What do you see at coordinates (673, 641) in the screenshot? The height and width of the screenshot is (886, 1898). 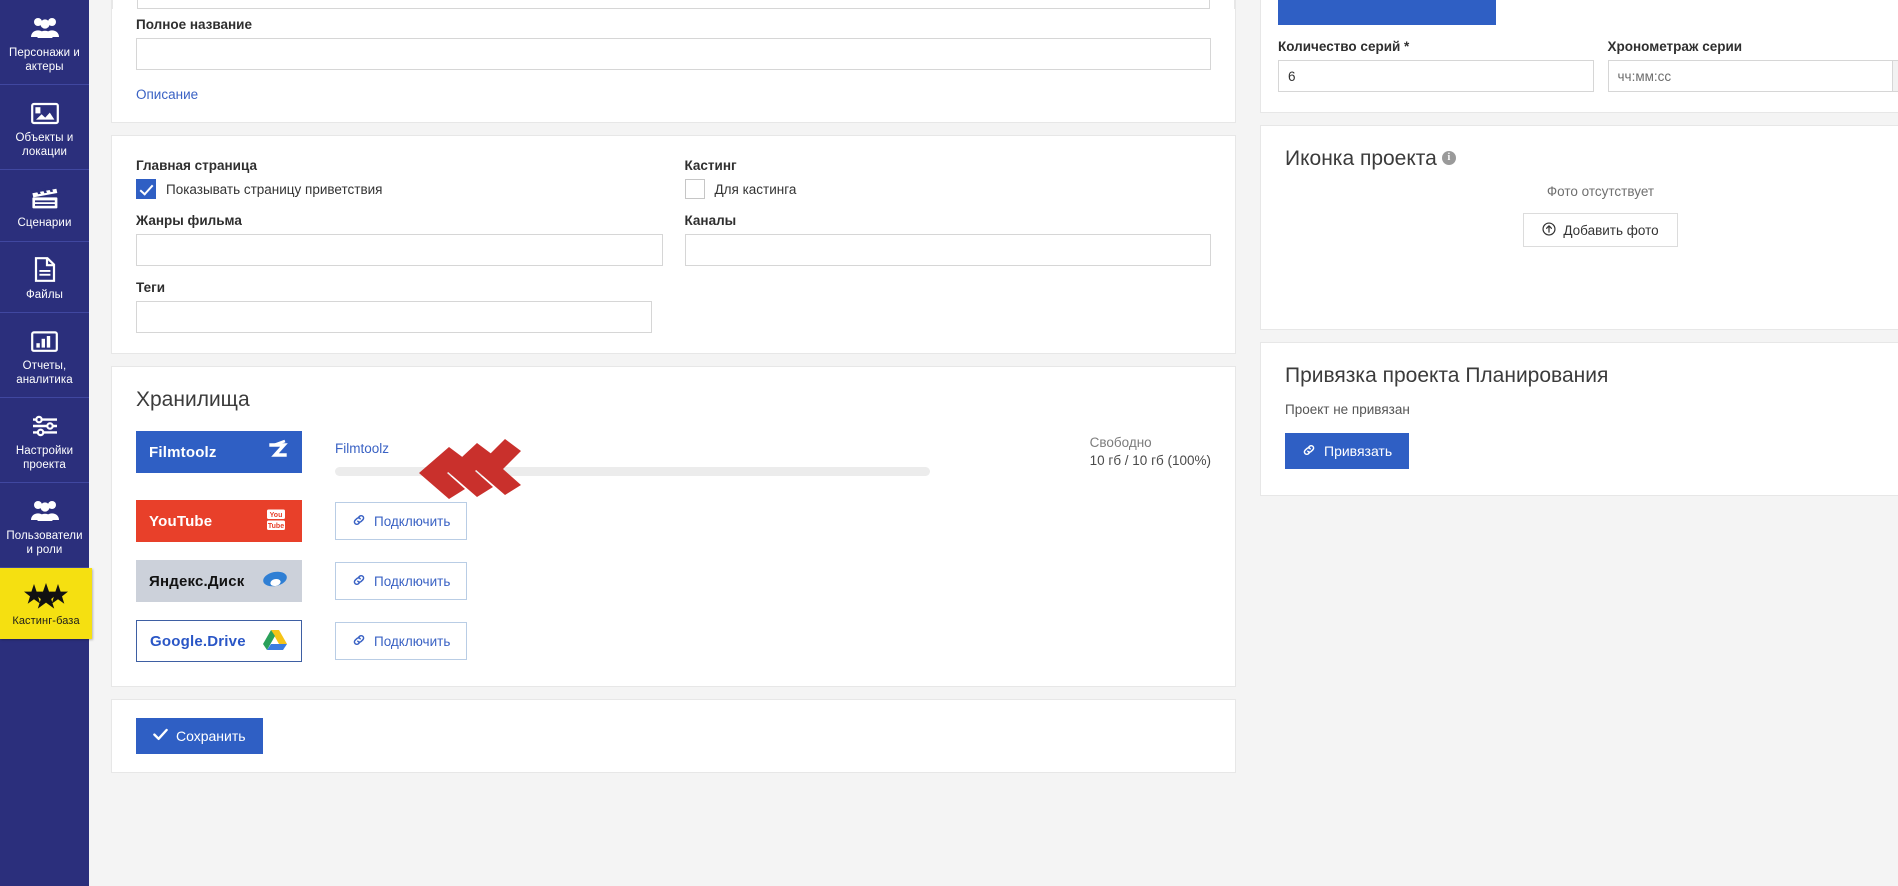 I see `storage-row-gdrive: Google.Drive Подключить` at bounding box center [673, 641].